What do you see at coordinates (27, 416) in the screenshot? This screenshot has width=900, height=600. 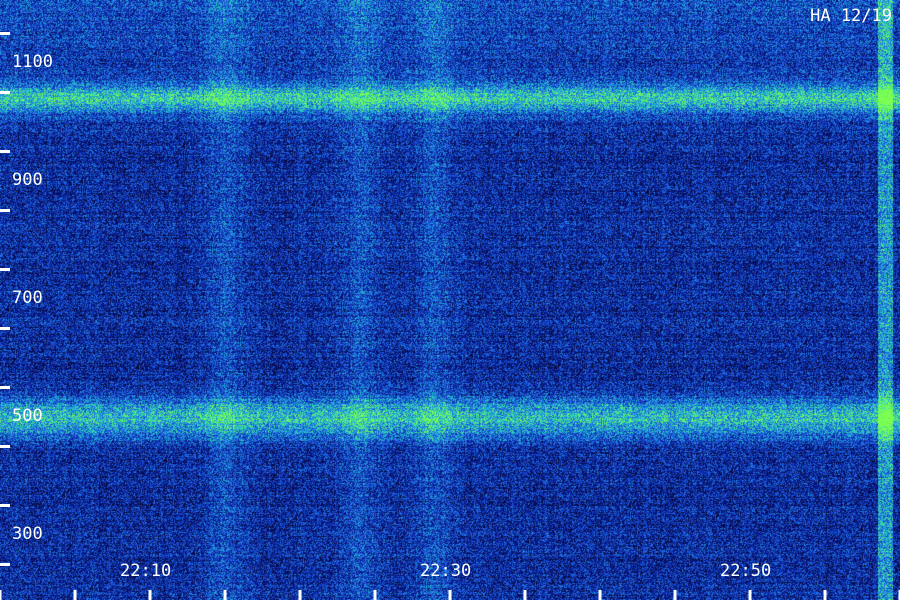 I see `y-tick-label: 500` at bounding box center [27, 416].